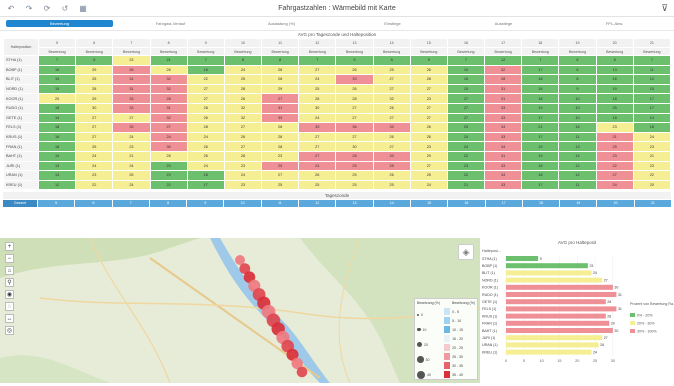 This screenshot has width=674, height=386. I want to click on row-label: KRUS (1), so click(21, 137).